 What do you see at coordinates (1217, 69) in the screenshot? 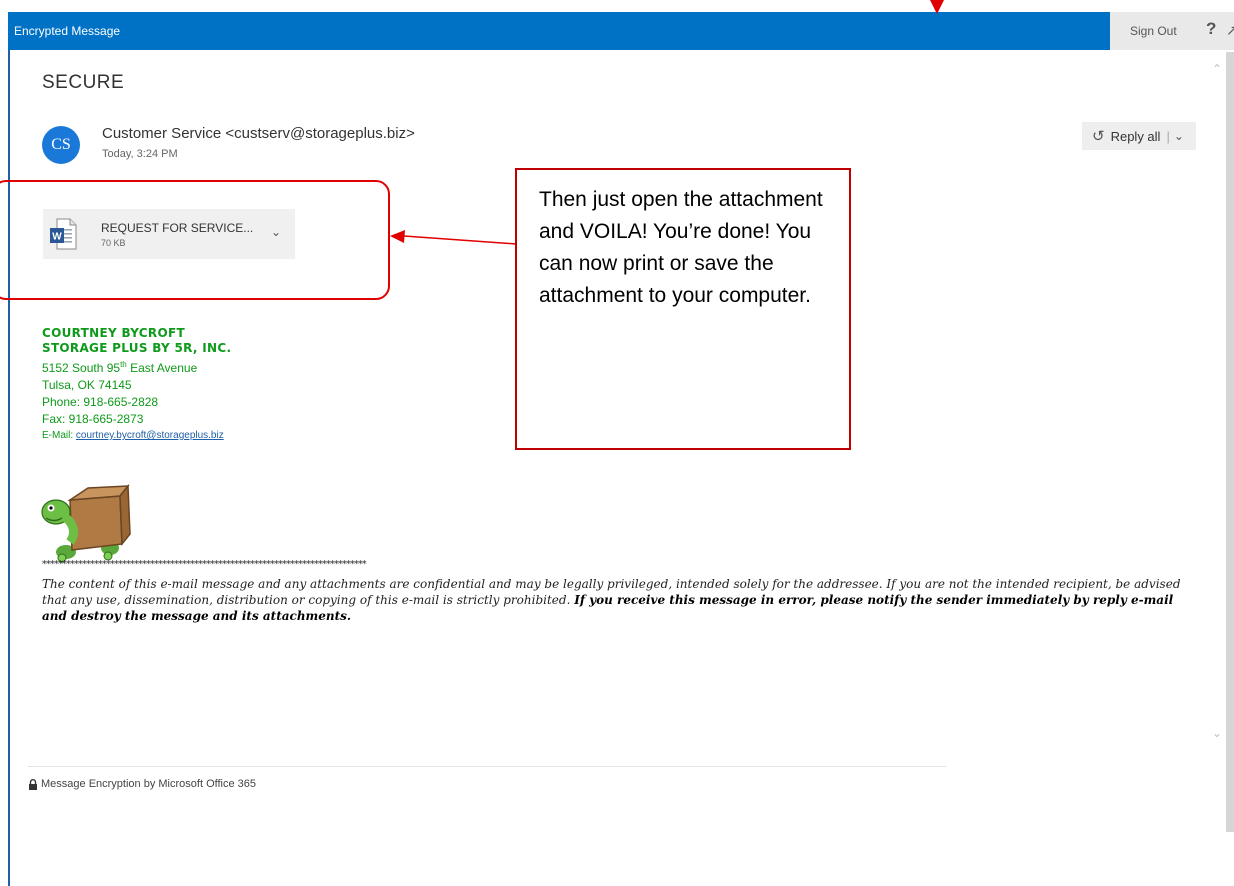
I see `scroll-up-chevron-icon: ⌃` at bounding box center [1217, 69].